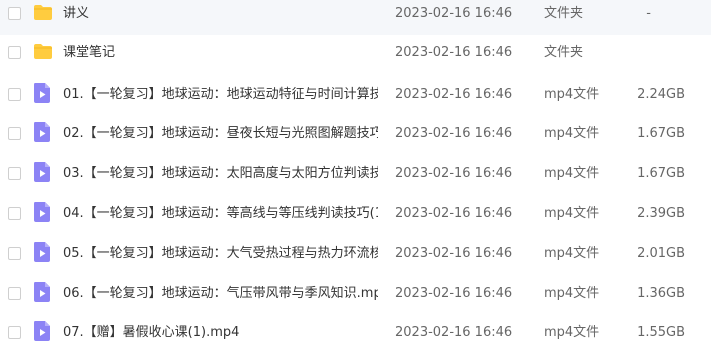 The image size is (711, 354). Describe the element at coordinates (76, 14) in the screenshot. I see `file-name: 讲义` at that location.